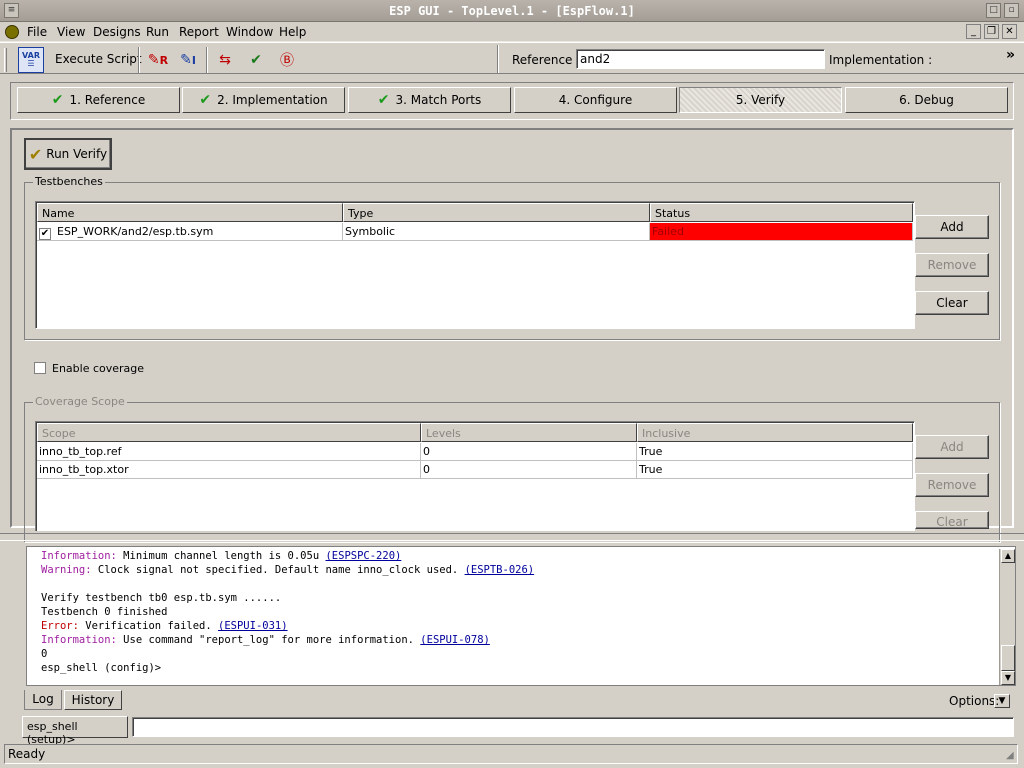 The height and width of the screenshot is (768, 1024). What do you see at coordinates (781, 212) in the screenshot?
I see `column-header: Status` at bounding box center [781, 212].